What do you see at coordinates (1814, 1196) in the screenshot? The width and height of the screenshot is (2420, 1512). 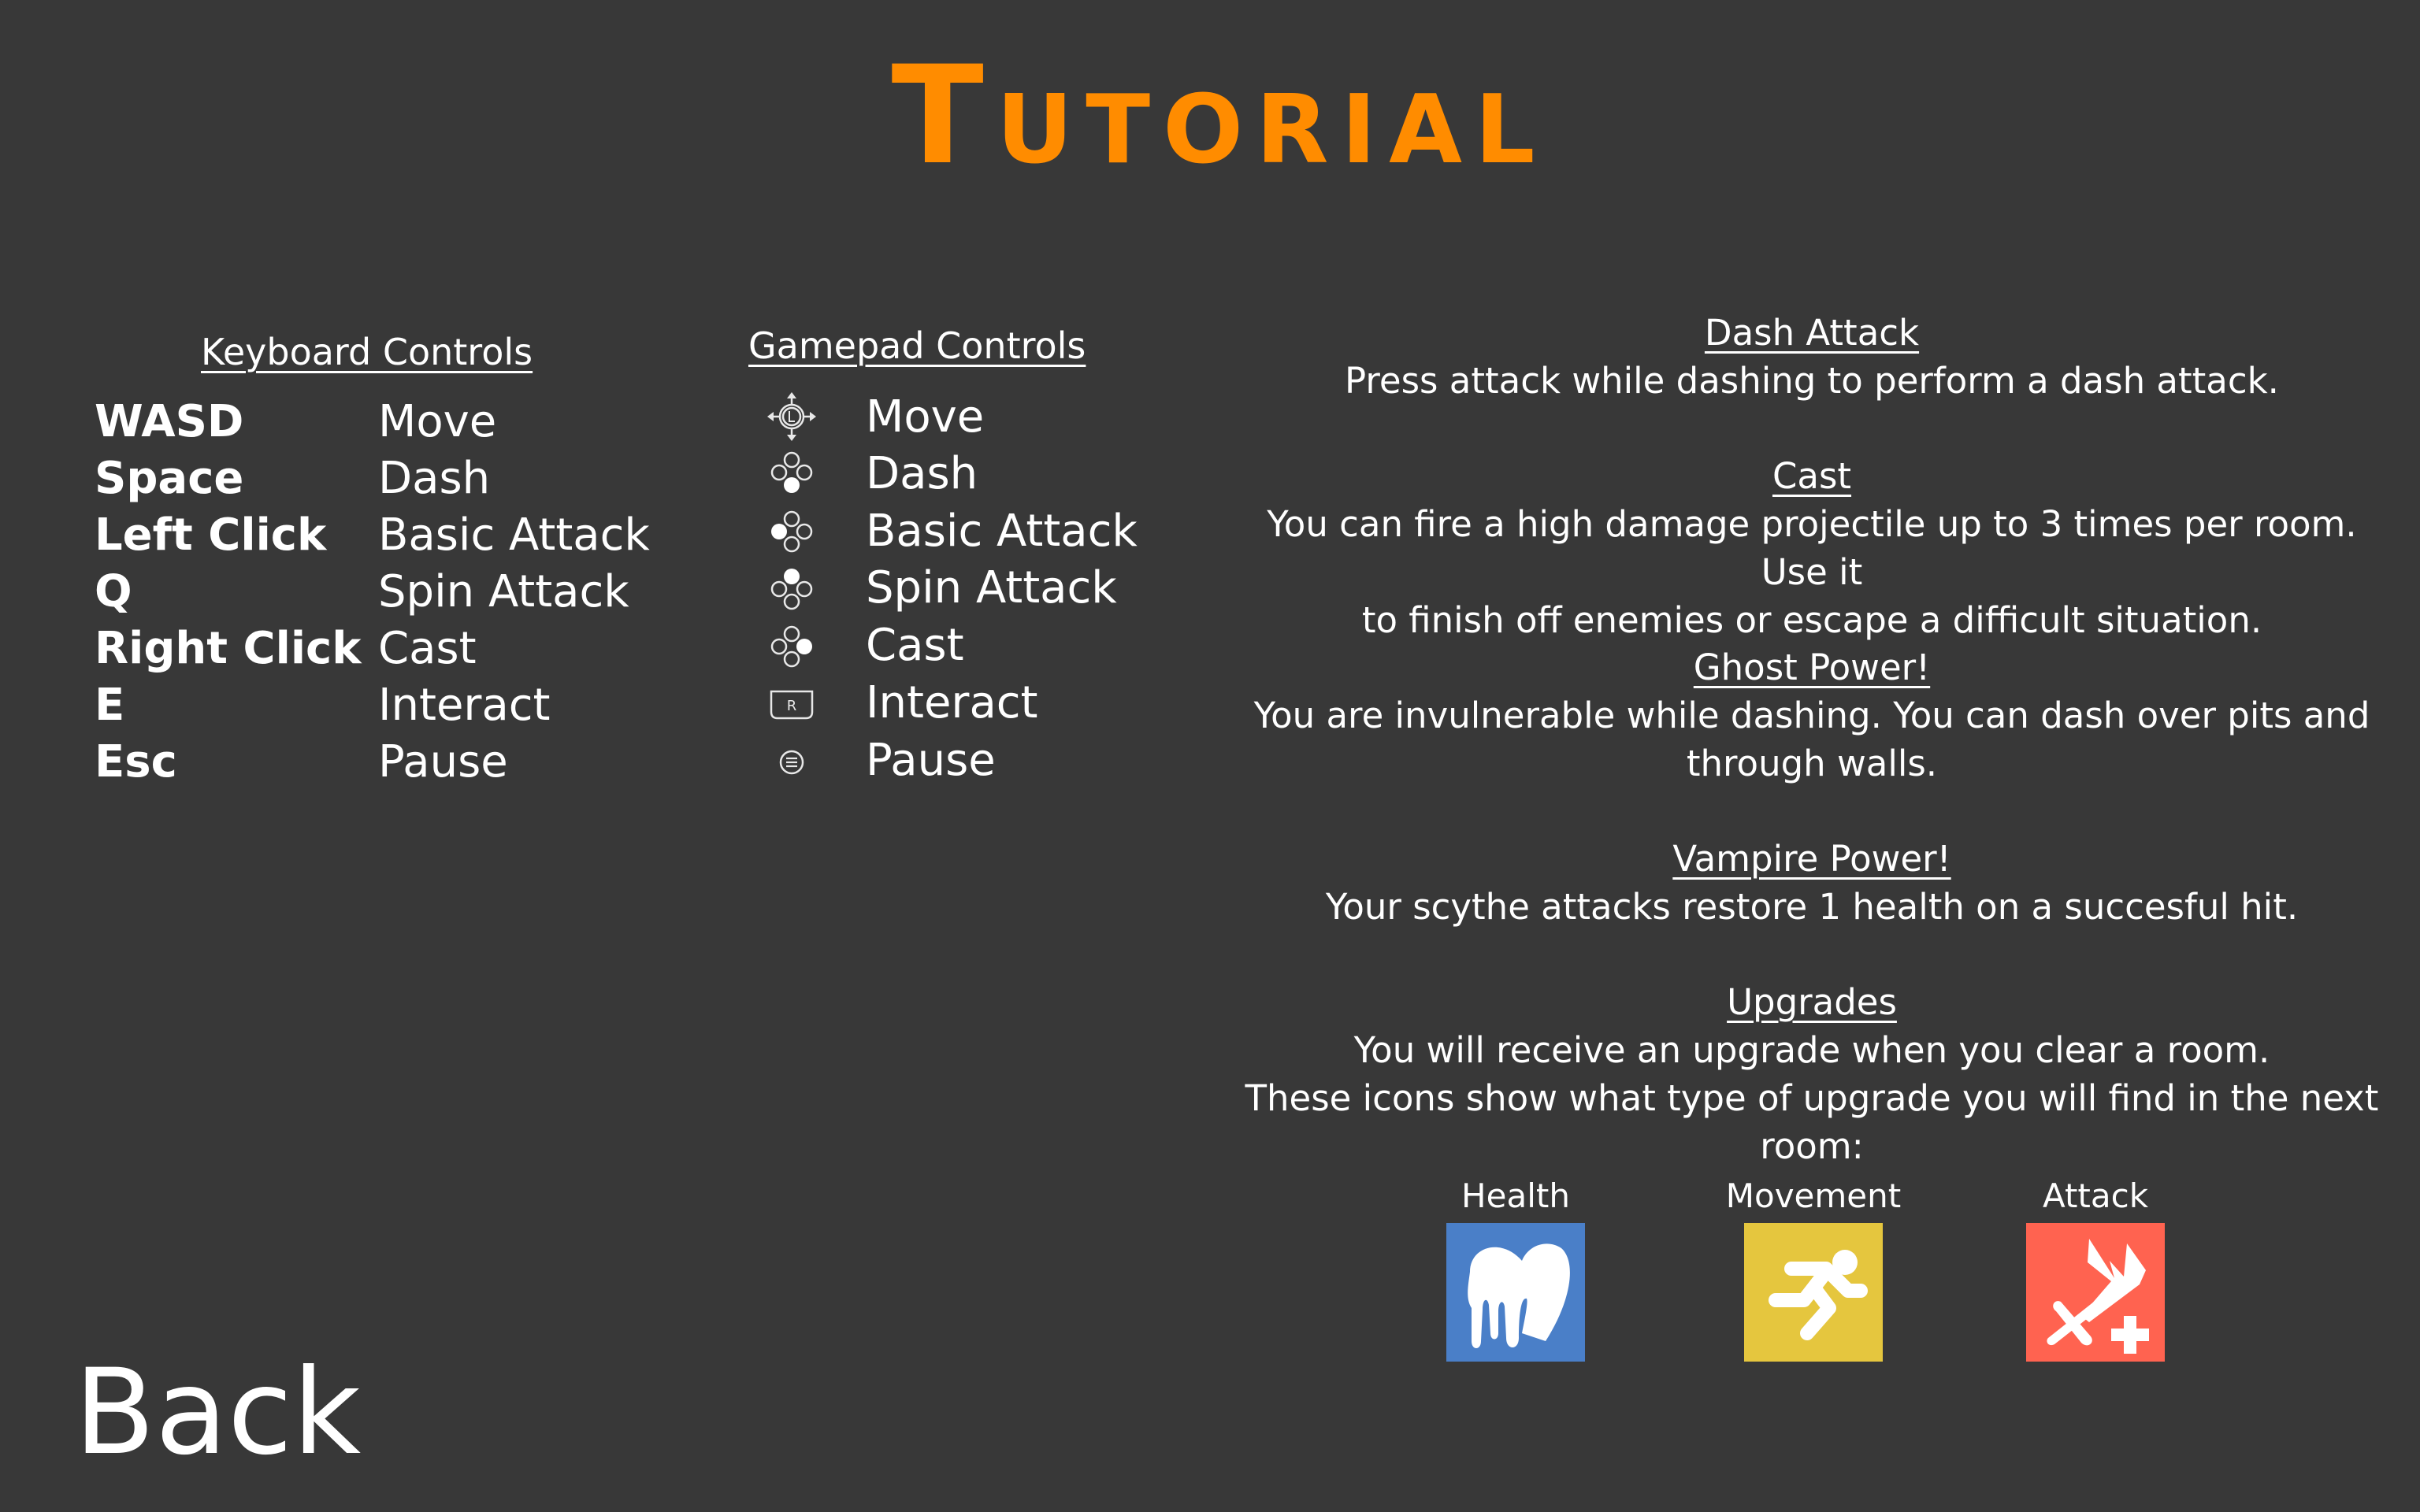 I see `upgrade-label: Movement` at bounding box center [1814, 1196].